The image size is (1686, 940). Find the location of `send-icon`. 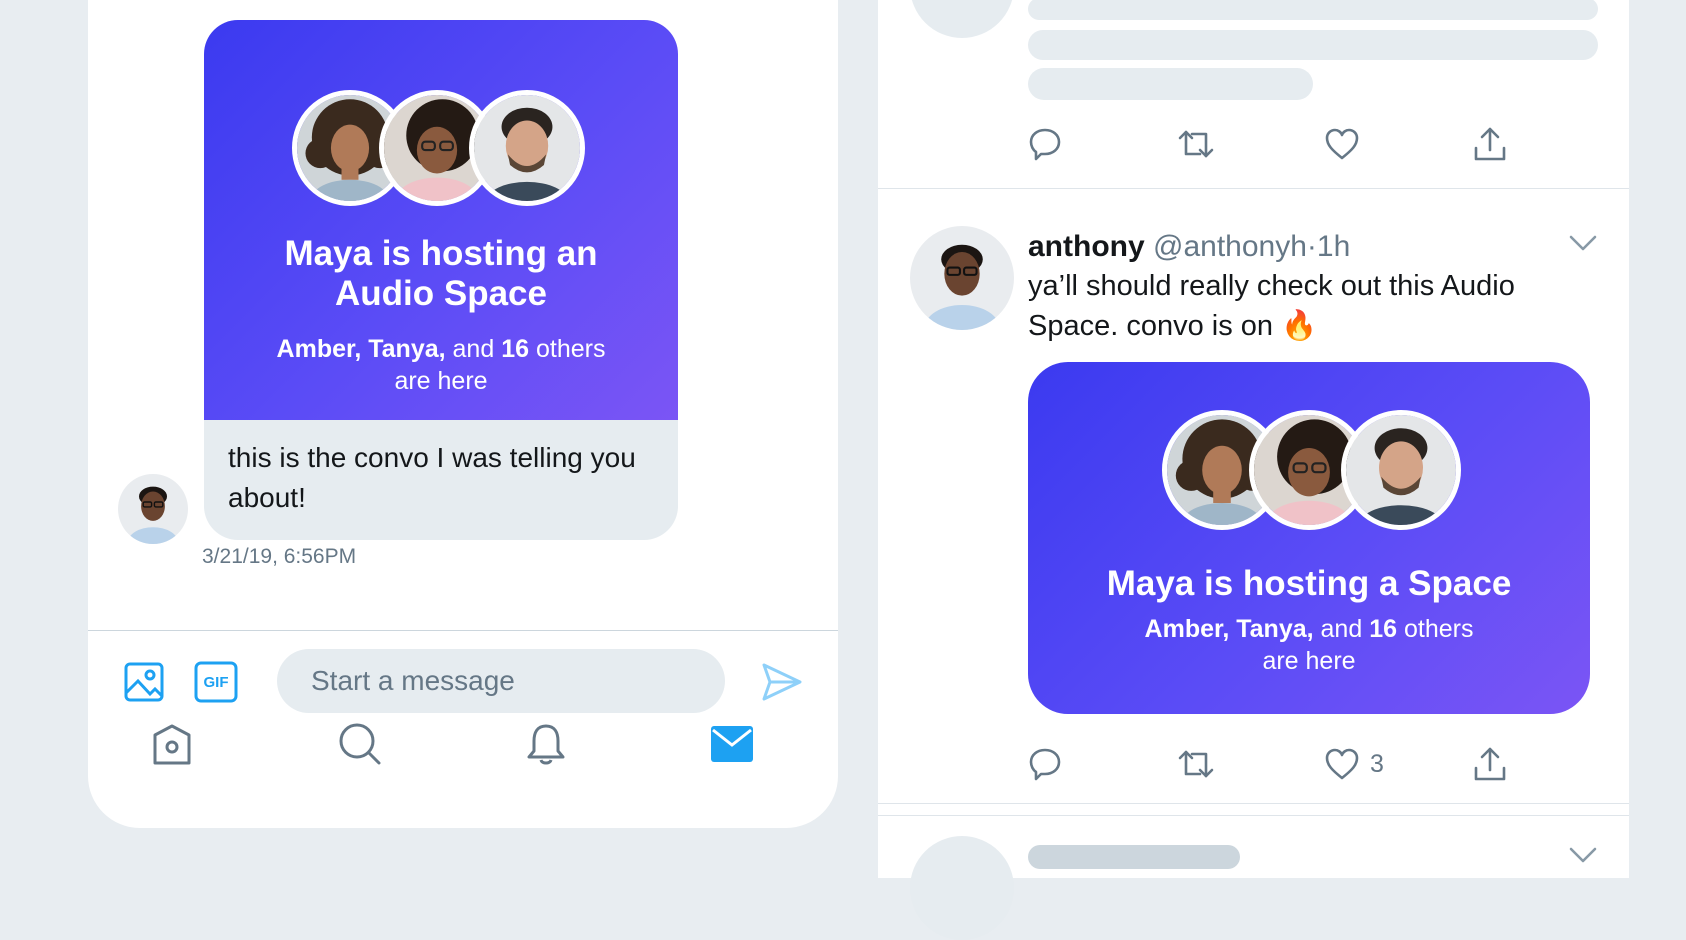

send-icon is located at coordinates (782, 682).